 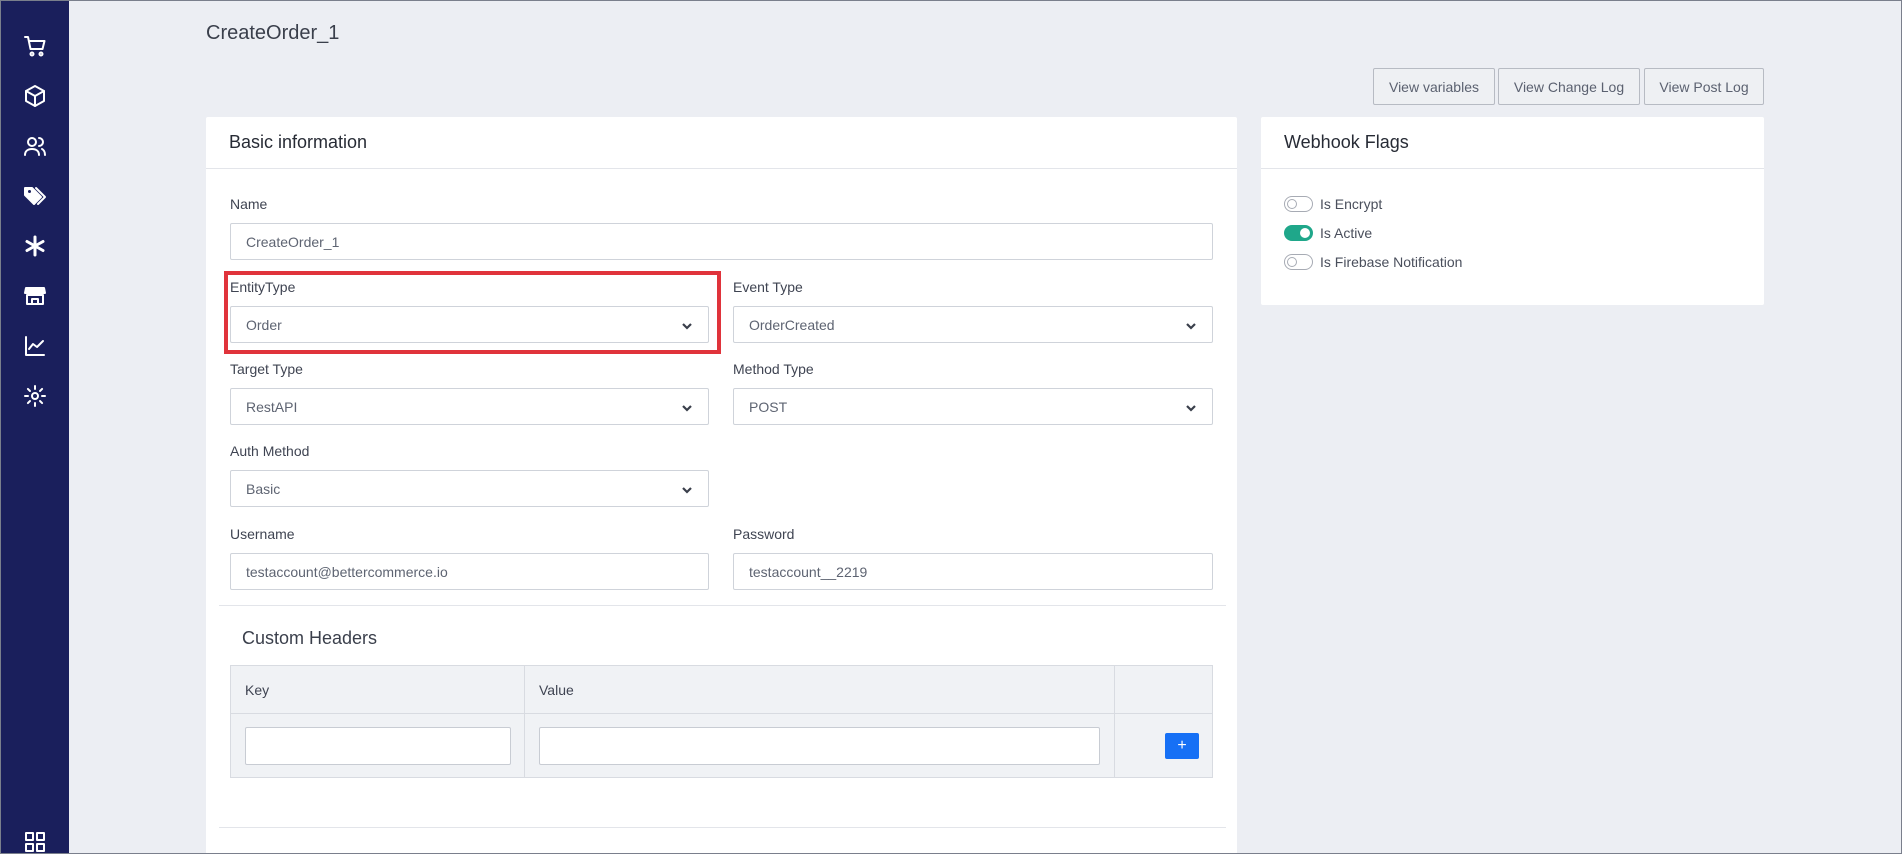 What do you see at coordinates (472, 312) in the screenshot?
I see `entity-type-highlight` at bounding box center [472, 312].